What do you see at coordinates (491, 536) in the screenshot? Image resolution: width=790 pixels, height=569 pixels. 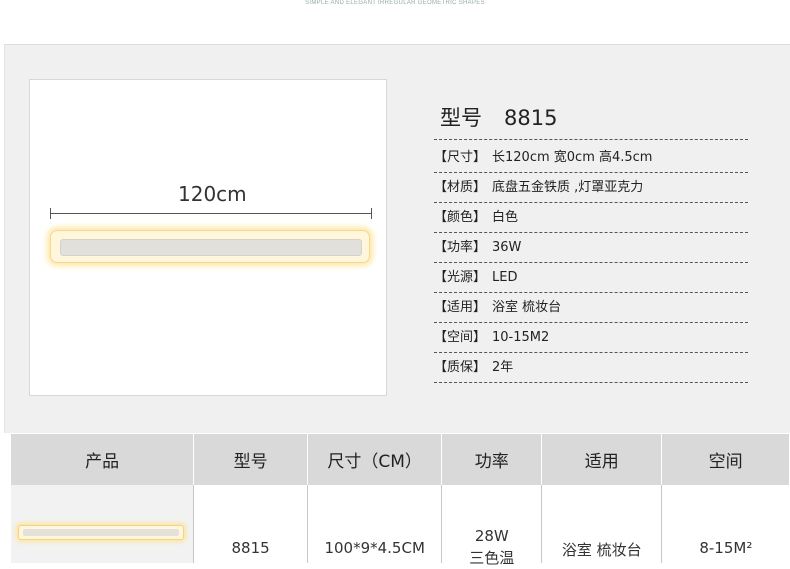 I see `cell-power-line1: 28W` at bounding box center [491, 536].